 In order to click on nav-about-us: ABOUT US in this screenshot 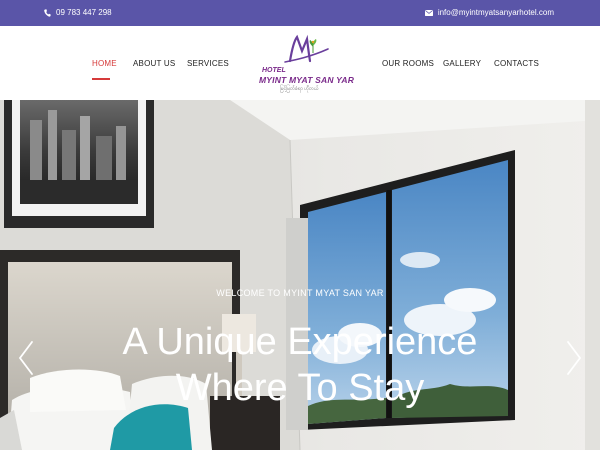, I will do `click(154, 63)`.